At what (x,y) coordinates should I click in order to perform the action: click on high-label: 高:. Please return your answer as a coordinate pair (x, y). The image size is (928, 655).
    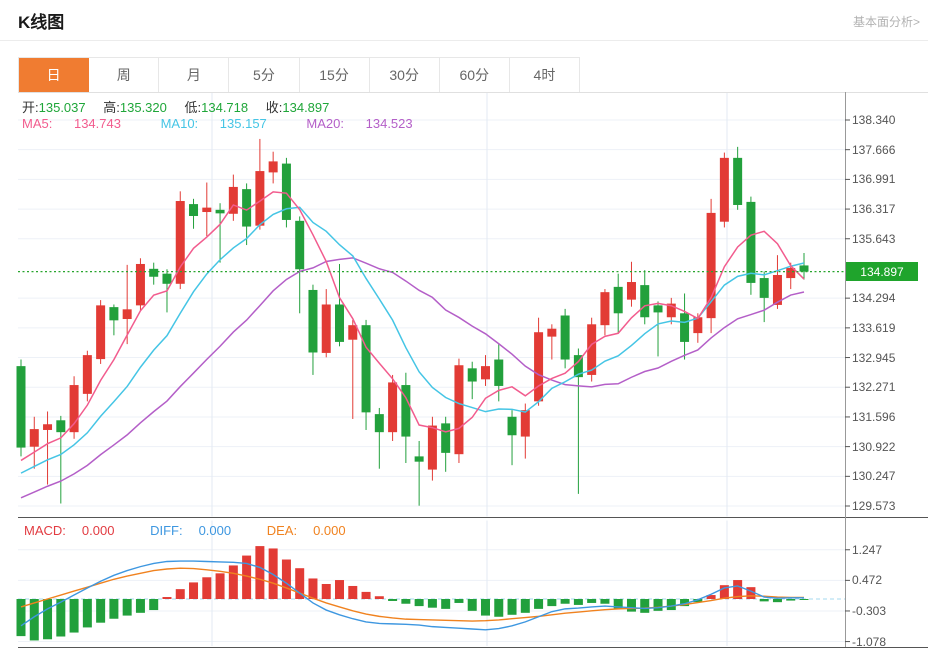
    Looking at the image, I should click on (111, 107).